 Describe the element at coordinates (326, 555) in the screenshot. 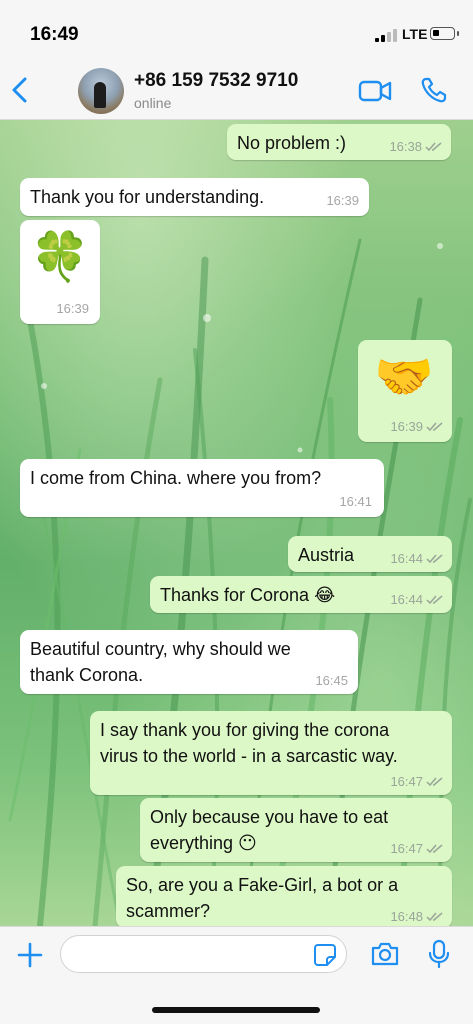

I see `message-text: Austria` at that location.